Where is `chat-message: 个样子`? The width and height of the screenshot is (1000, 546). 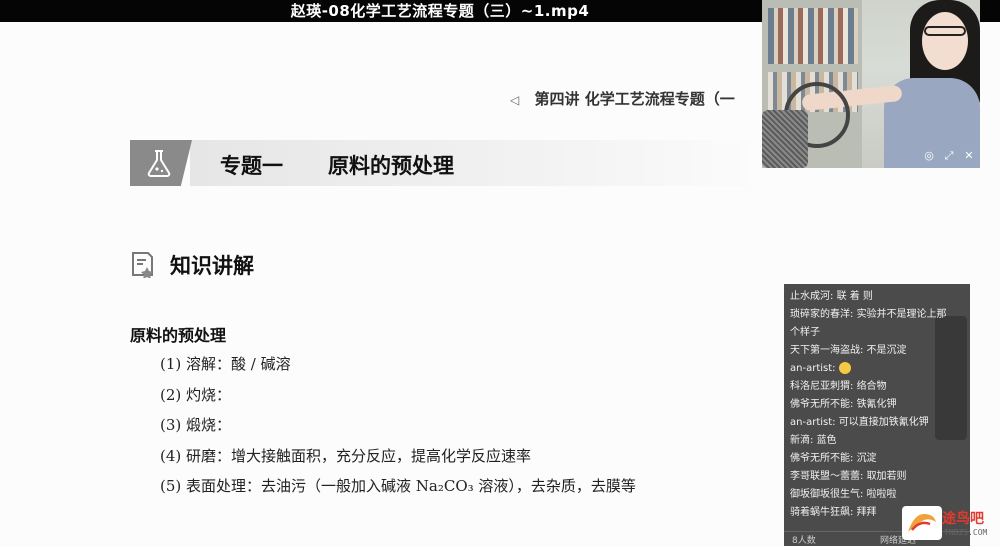
chat-message: 个样子 is located at coordinates (877, 333).